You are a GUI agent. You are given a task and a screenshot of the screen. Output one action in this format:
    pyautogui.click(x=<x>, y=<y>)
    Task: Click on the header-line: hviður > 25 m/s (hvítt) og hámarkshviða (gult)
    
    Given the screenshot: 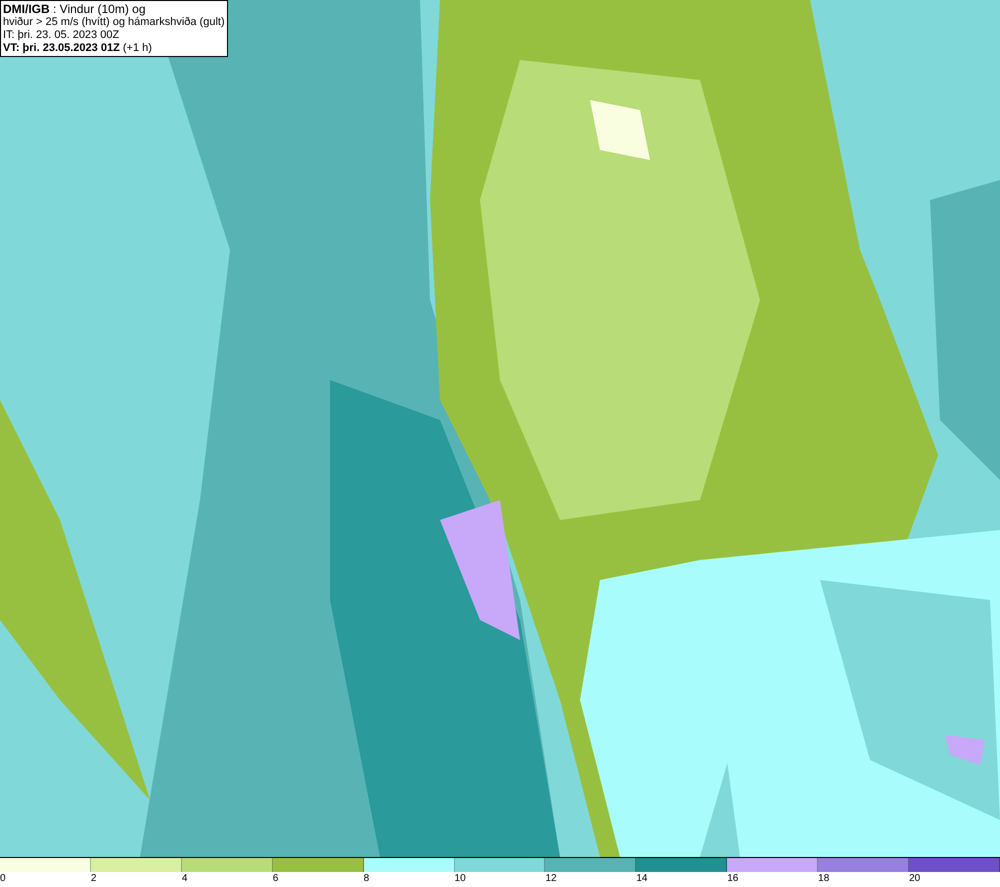 What is the action you would take?
    pyautogui.click(x=114, y=22)
    